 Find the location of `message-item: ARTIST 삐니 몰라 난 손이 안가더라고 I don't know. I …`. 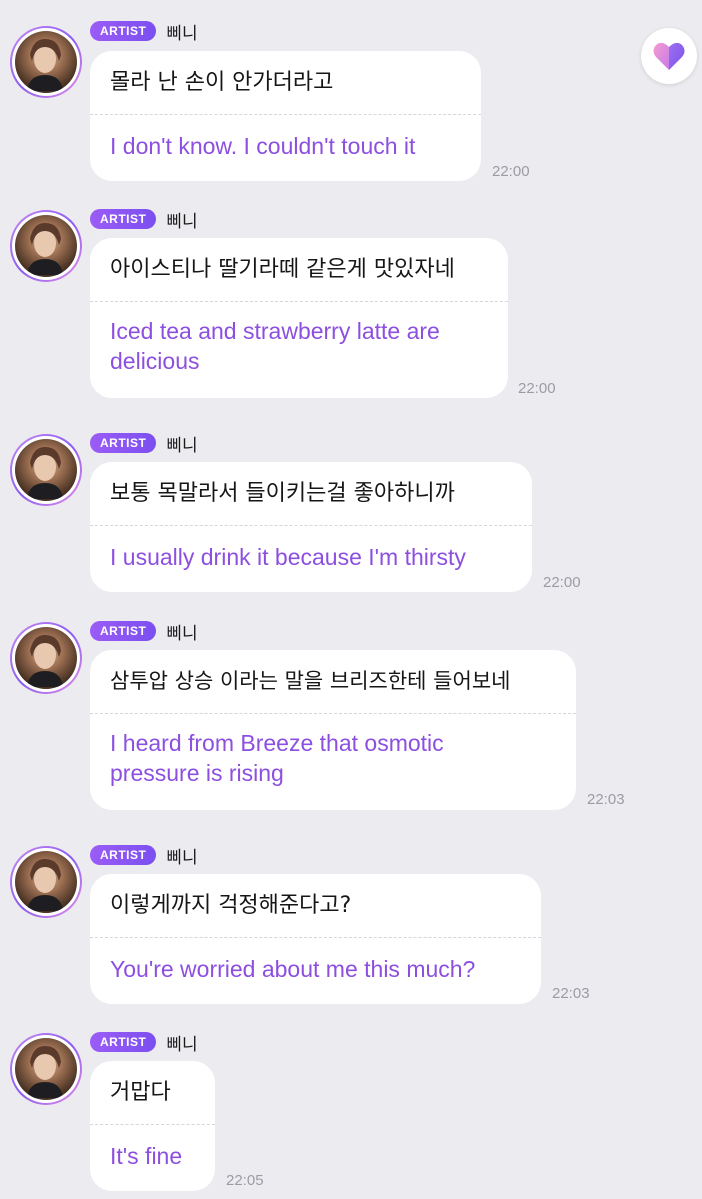

message-item: ARTIST 삐니 몰라 난 손이 안가더라고 I don't know. I … is located at coordinates (351, 103).